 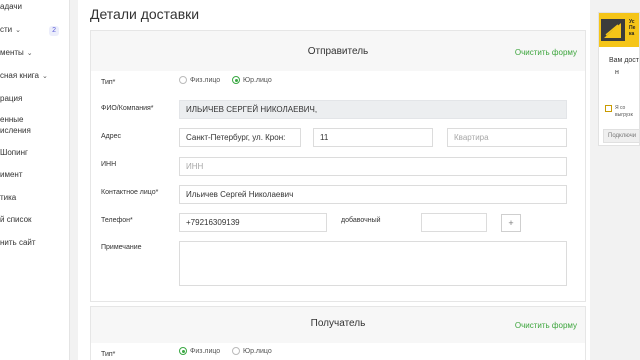 I want to click on sender-title: Отправитель, so click(x=338, y=51).